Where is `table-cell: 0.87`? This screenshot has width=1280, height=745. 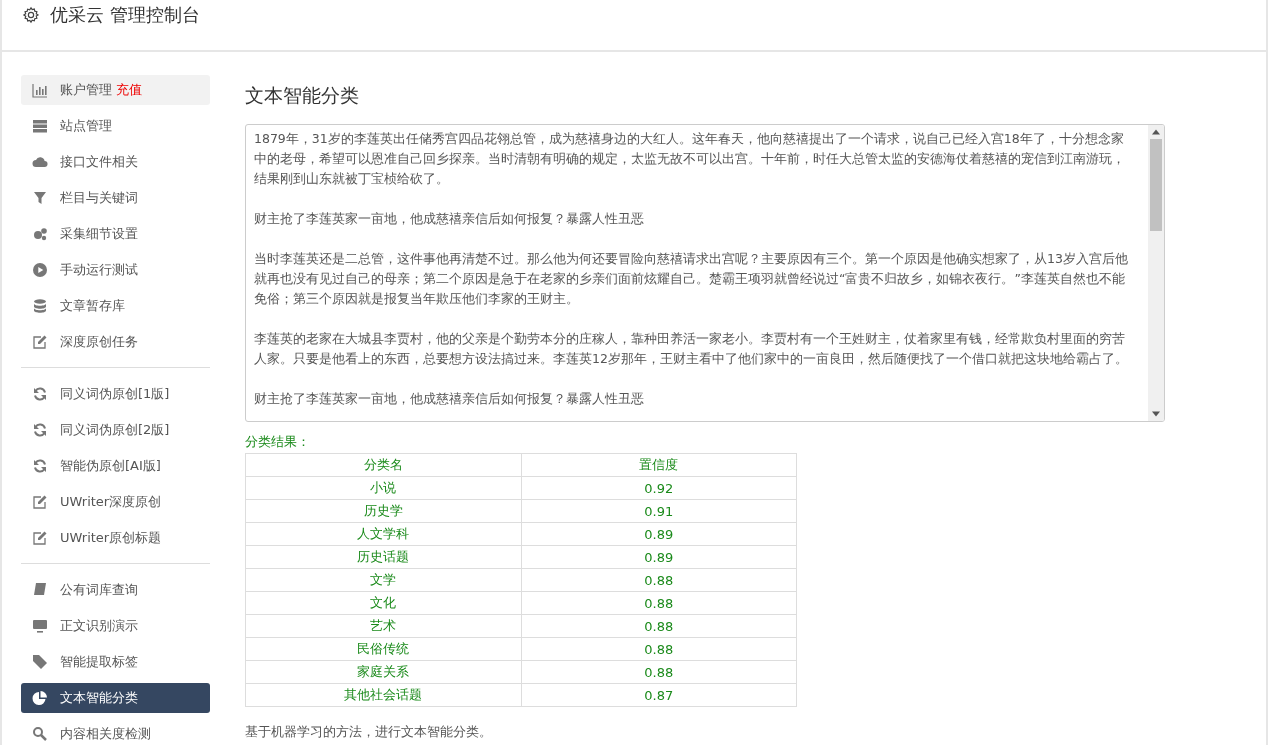 table-cell: 0.87 is located at coordinates (659, 695).